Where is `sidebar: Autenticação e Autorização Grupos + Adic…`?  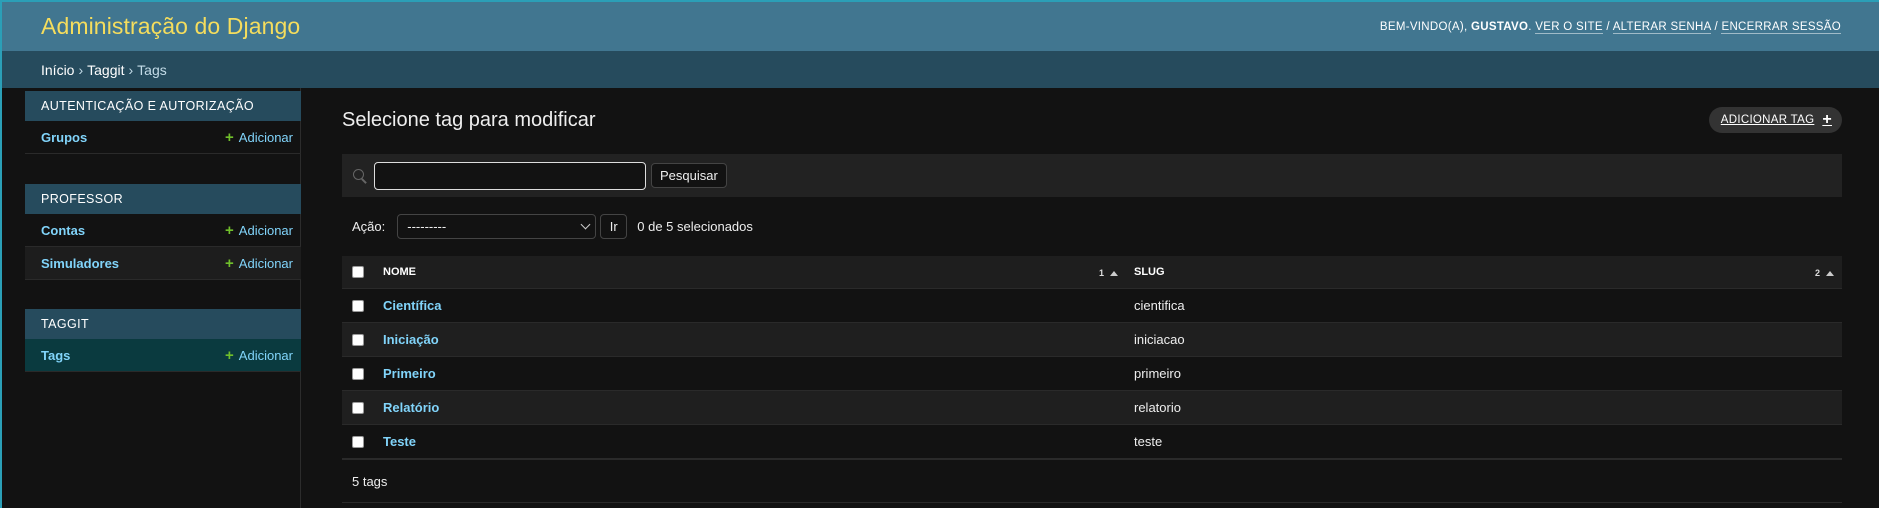
sidebar: Autenticação e Autorização Grupos + Adic… is located at coordinates (151, 298).